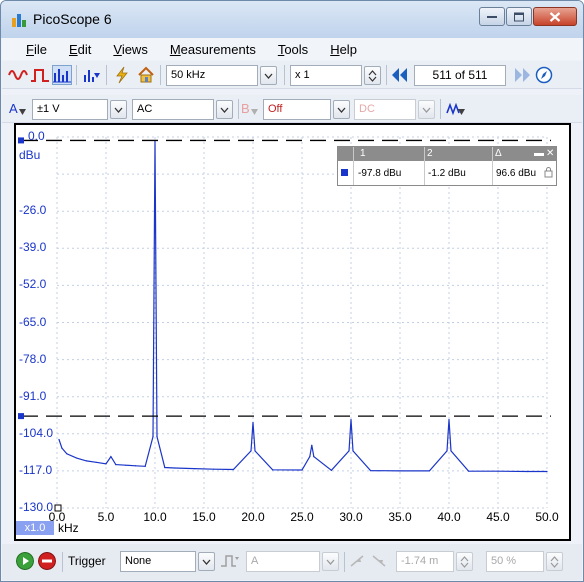 The height and width of the screenshot is (582, 584). Describe the element at coordinates (447, 166) in the screenshot. I see `ruler-measurement-table: 1 2 Δ ▬ ✕ -97.8 dBu -1.2 dBu 96.6 dBu` at that location.